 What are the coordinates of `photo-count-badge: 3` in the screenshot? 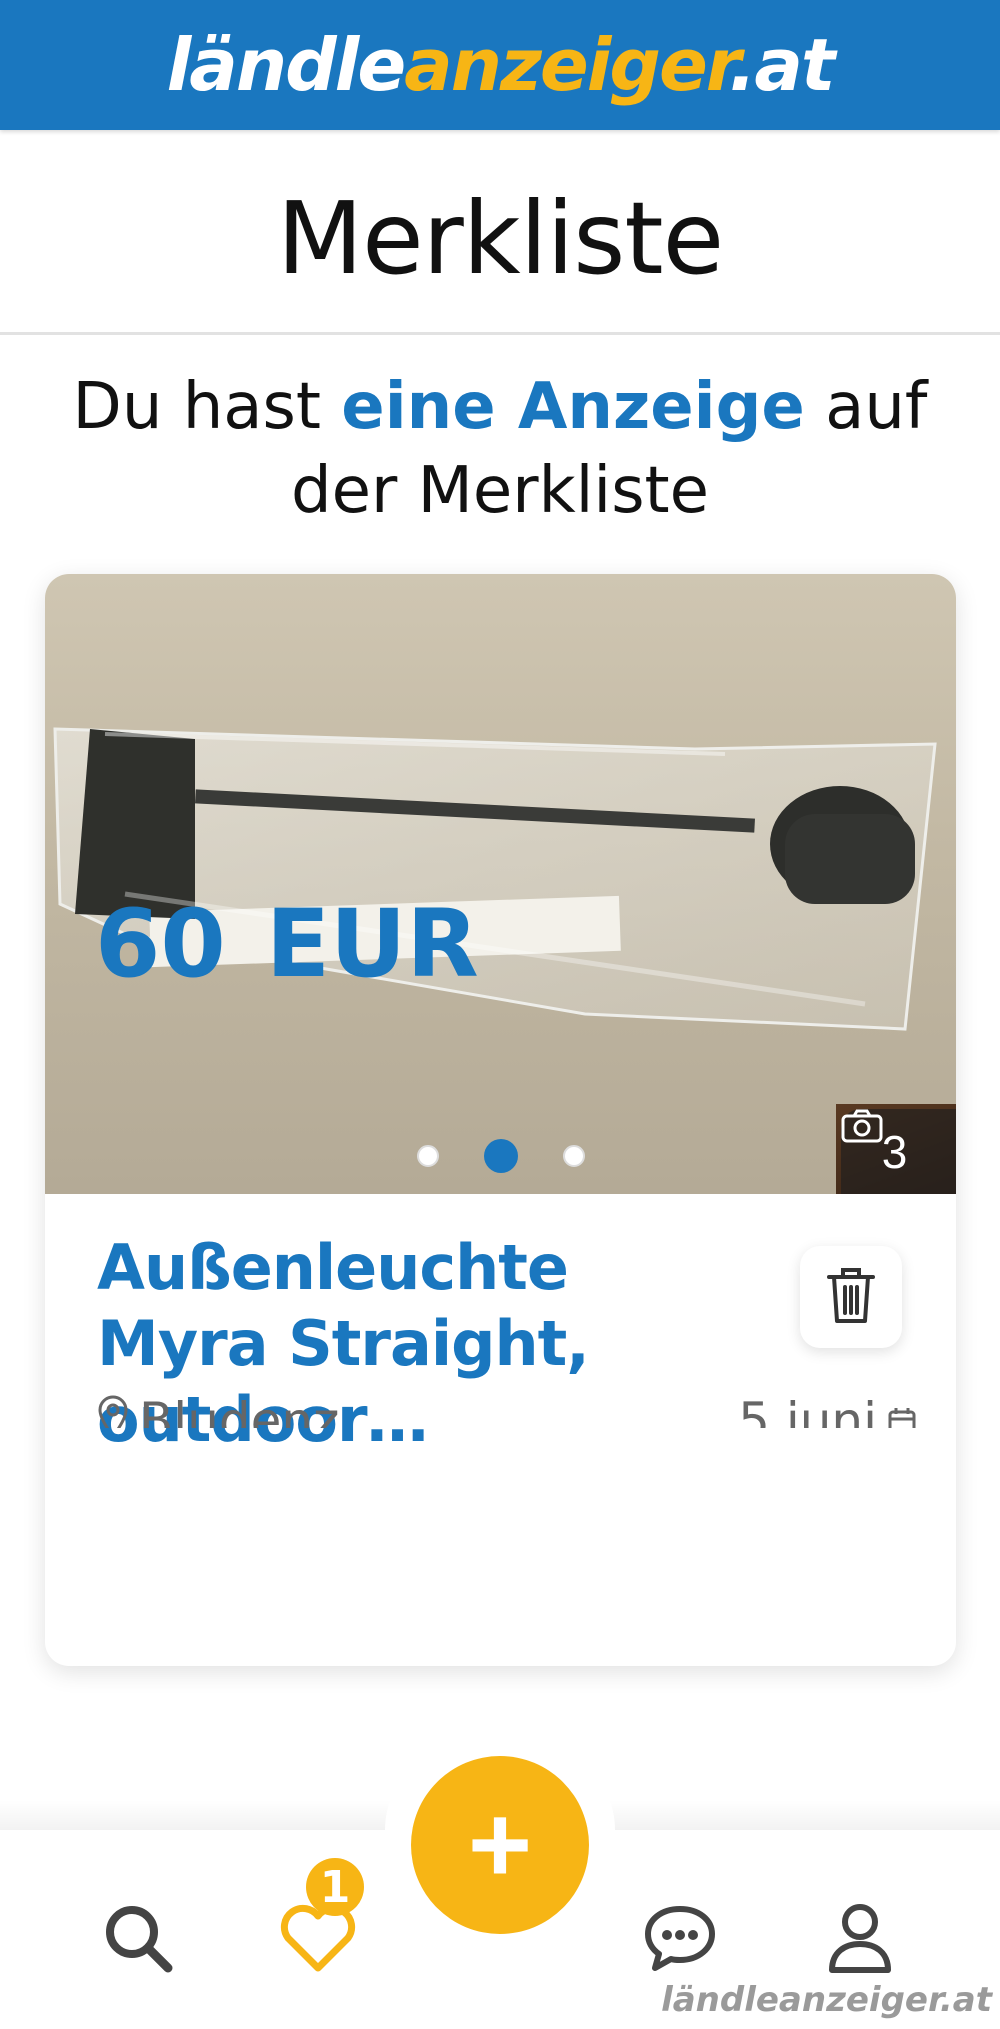 It's located at (898, 1151).